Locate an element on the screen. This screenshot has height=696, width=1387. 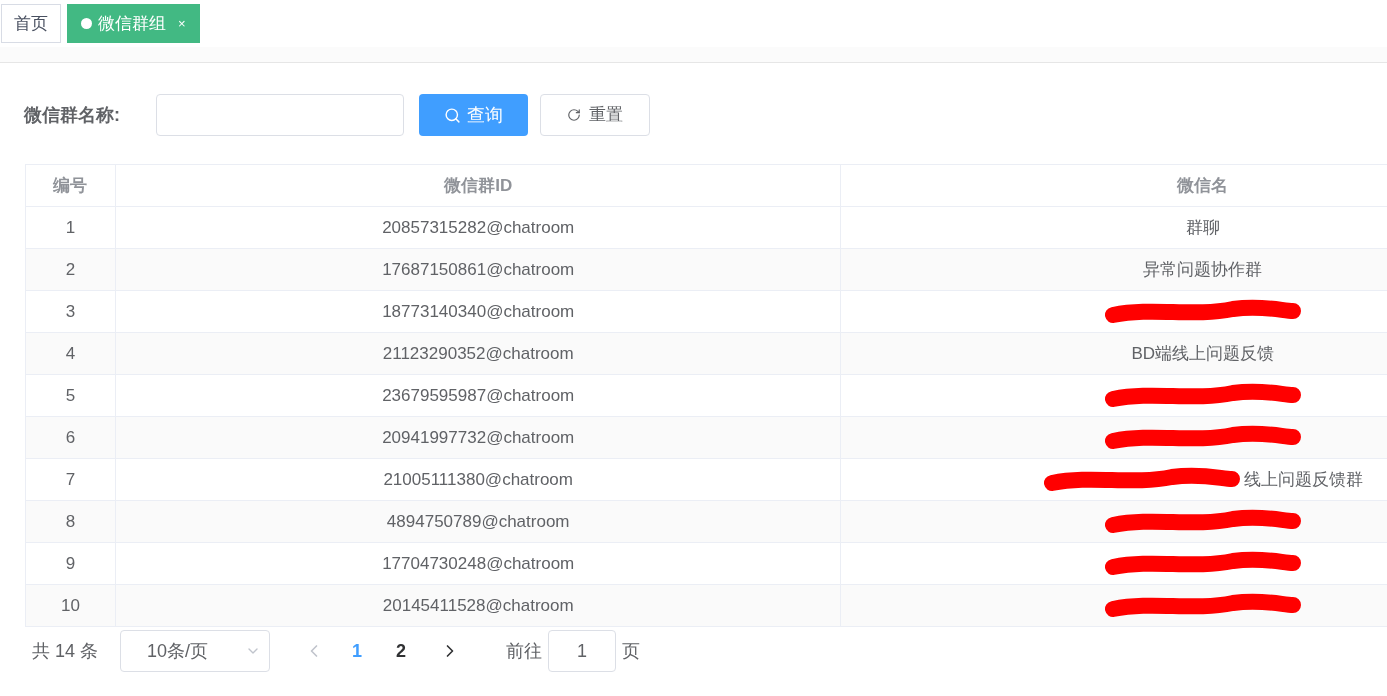
table-cell-text: 6 is located at coordinates (70, 437).